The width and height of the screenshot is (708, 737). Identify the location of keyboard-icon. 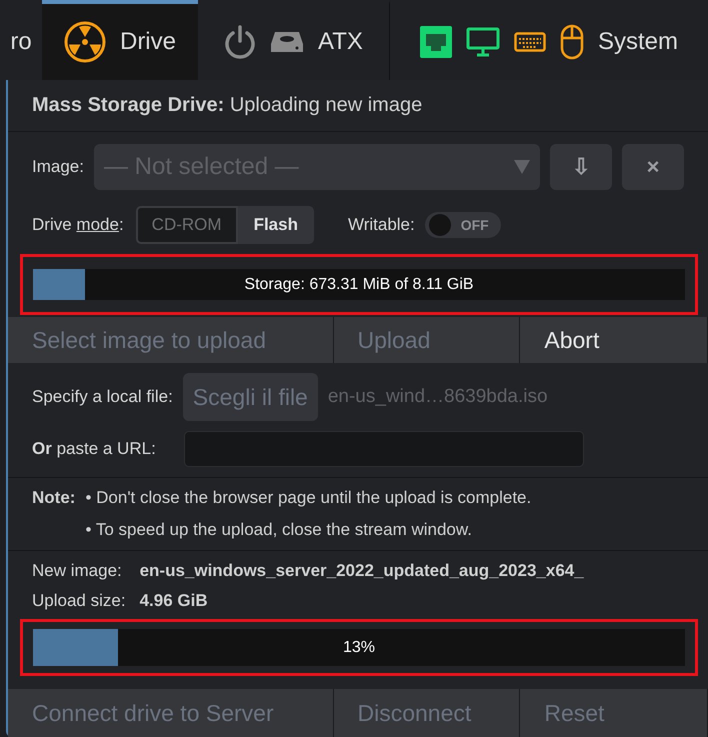
(530, 42).